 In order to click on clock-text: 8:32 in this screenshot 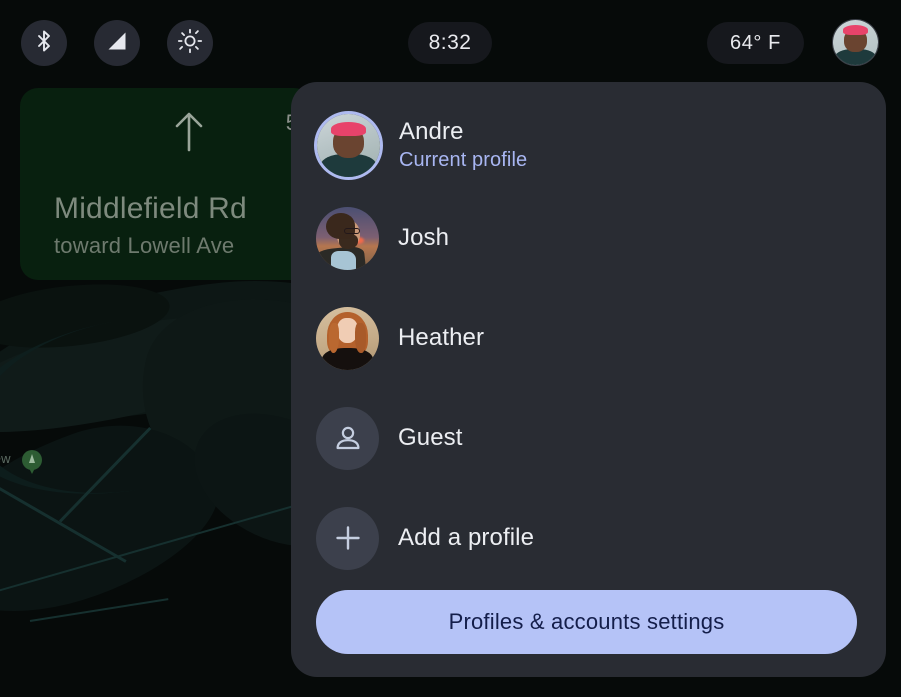, I will do `click(450, 42)`.